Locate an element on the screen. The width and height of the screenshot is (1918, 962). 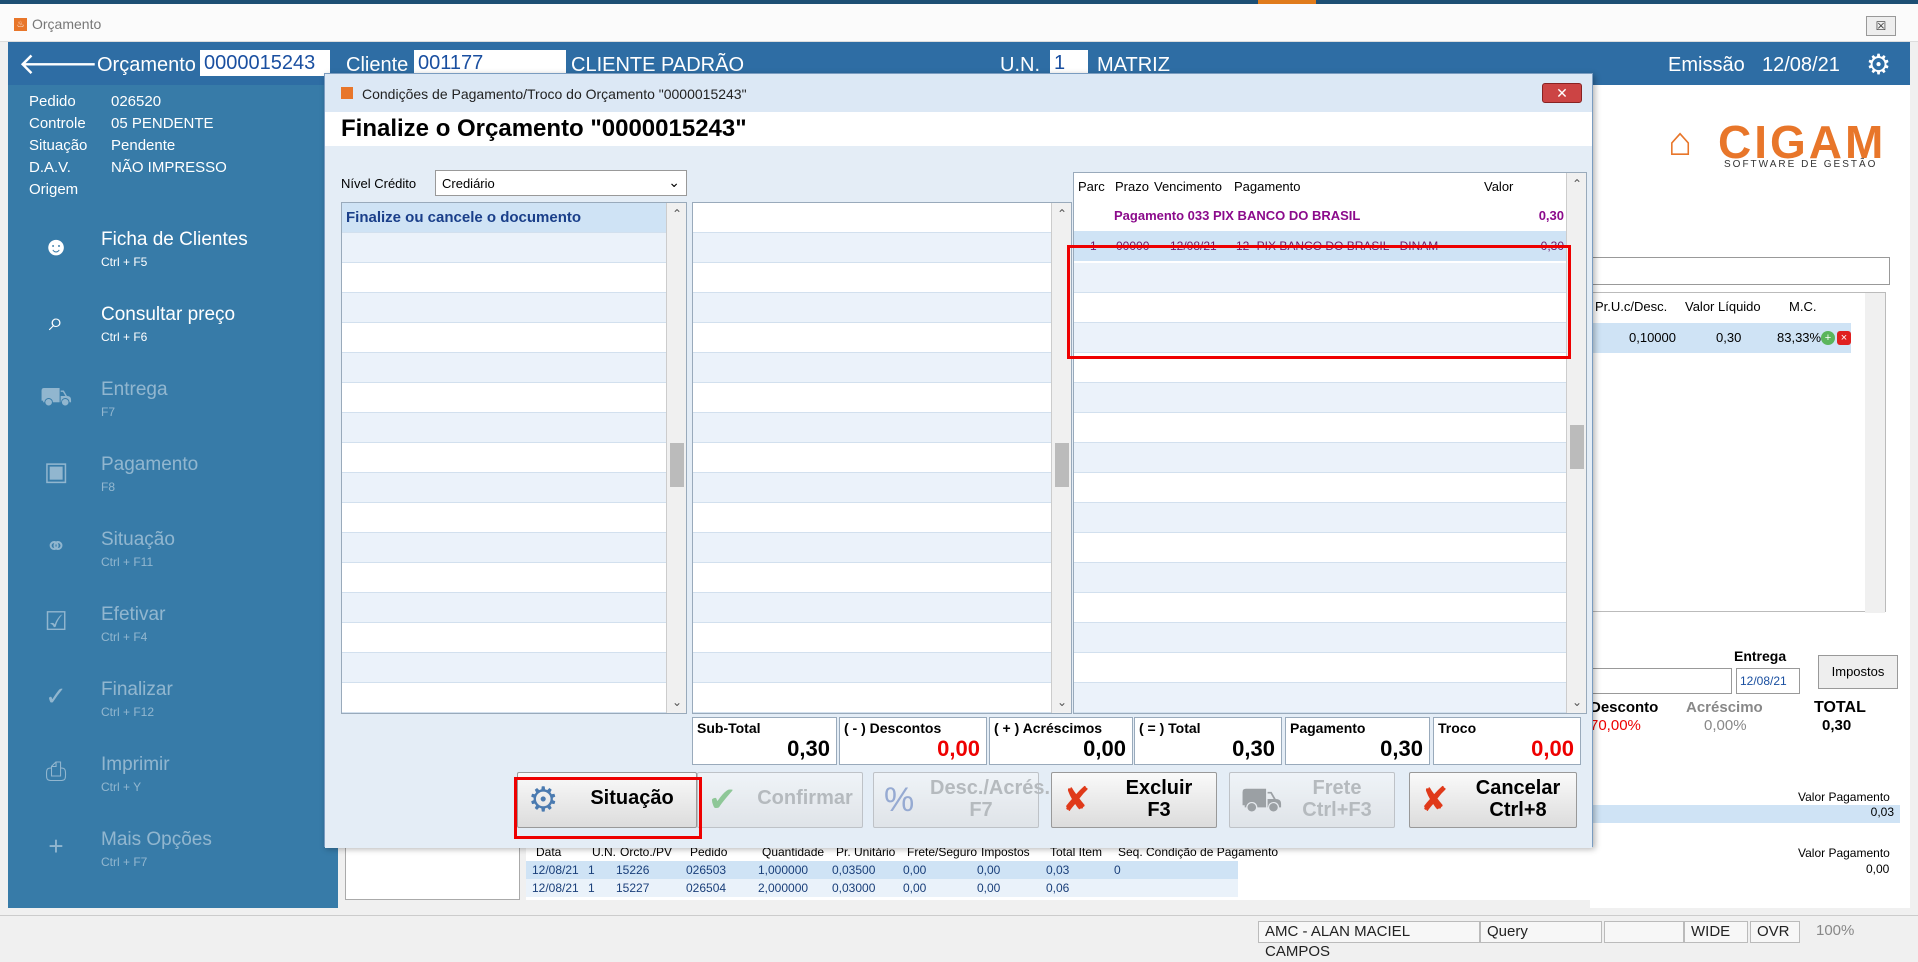
status-list: Finalize ou cancele o documento ⌃ ⌄ is located at coordinates (514, 458).